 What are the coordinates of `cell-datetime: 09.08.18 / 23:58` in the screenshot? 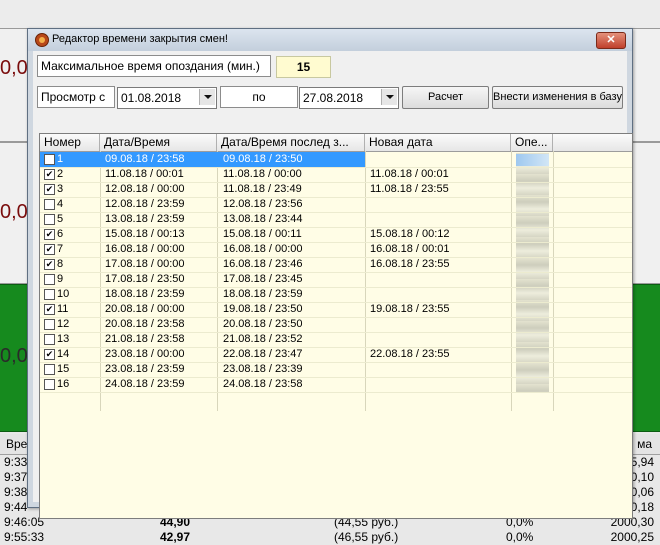 It's located at (158, 159).